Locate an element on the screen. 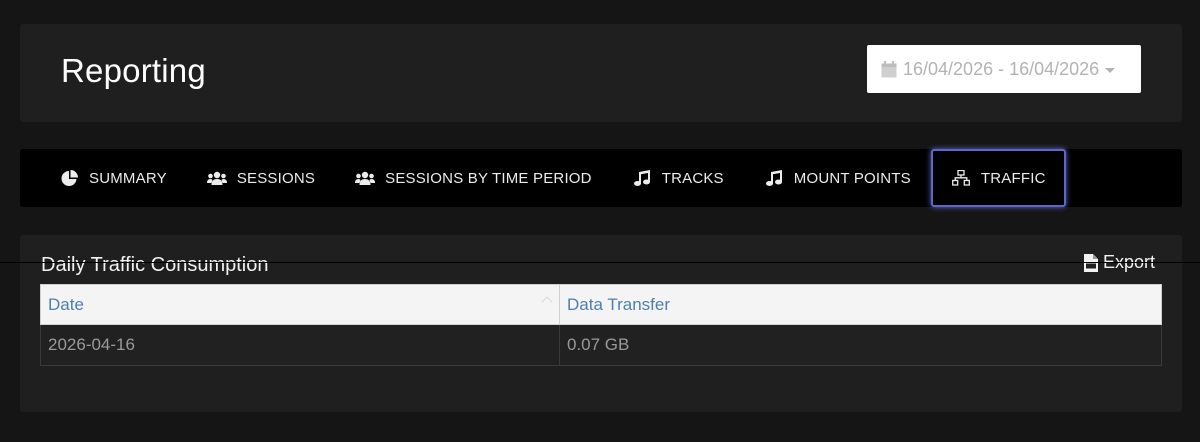 The image size is (1200, 442). tab-sessions: SESSIONS is located at coordinates (261, 178).